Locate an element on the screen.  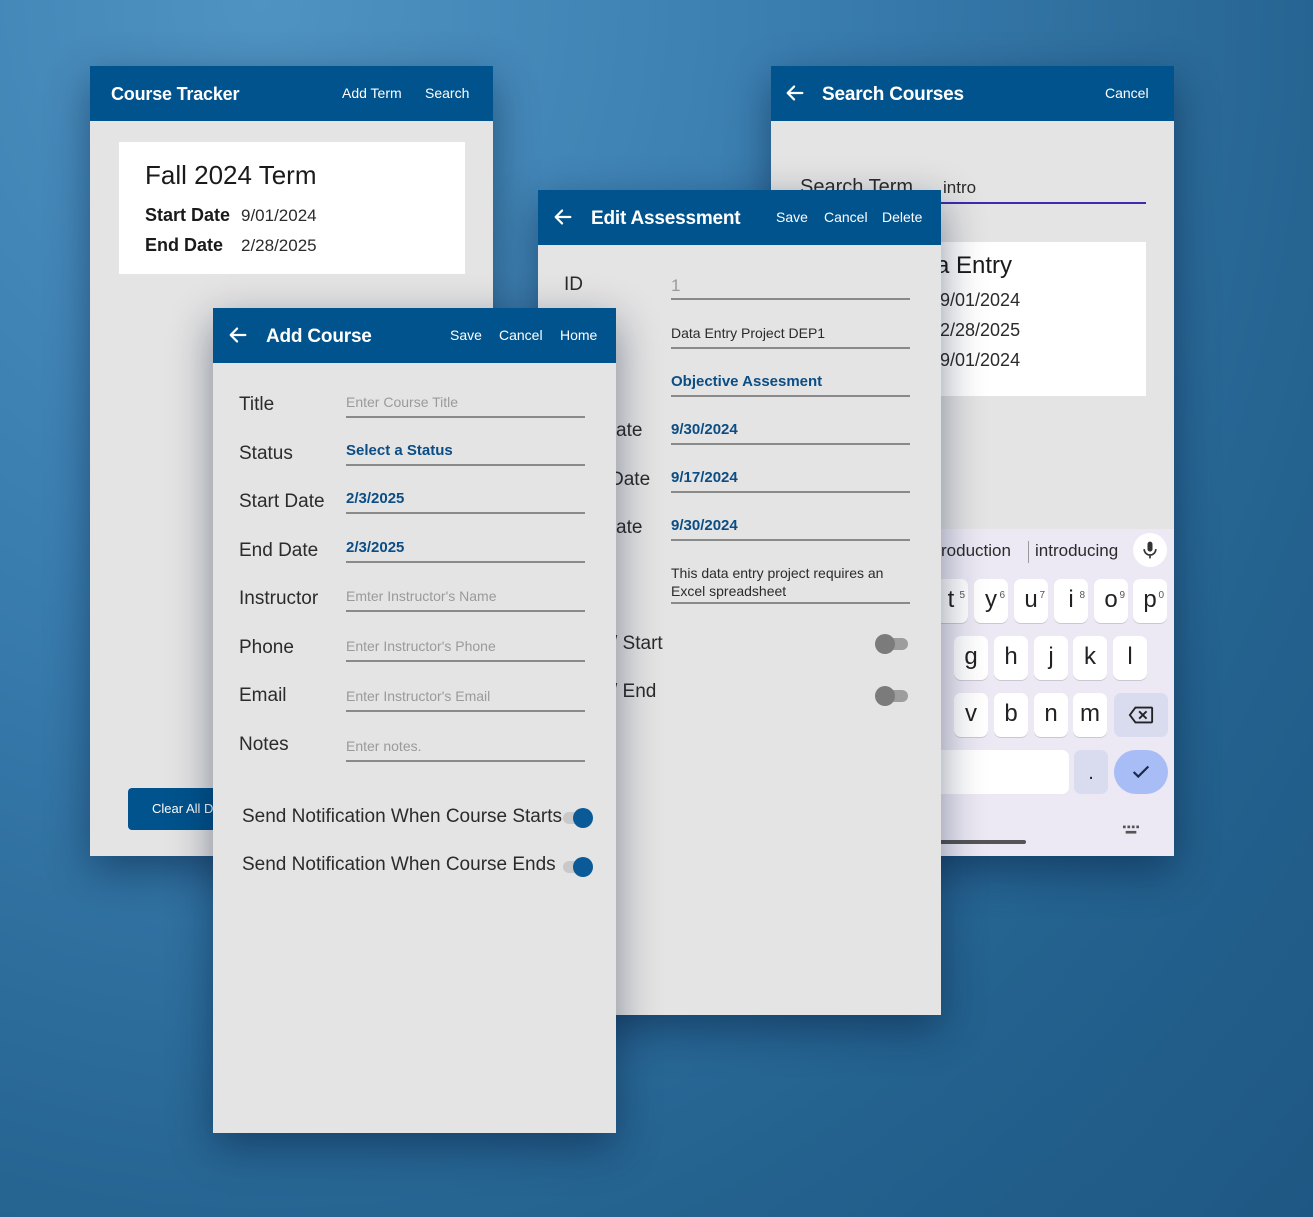
microphone-icon is located at coordinates (1150, 550).